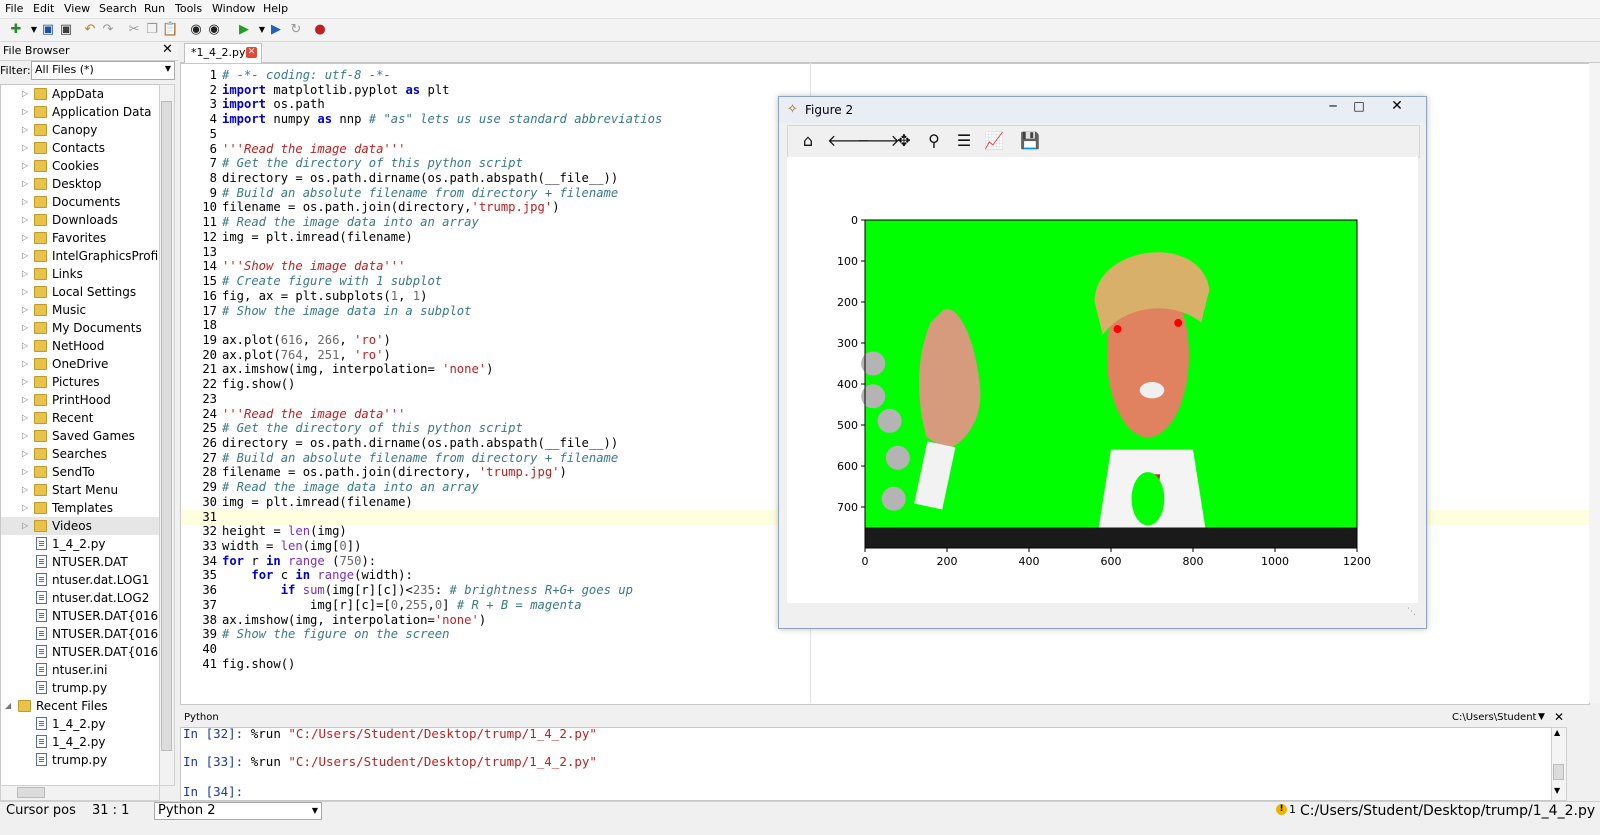 The width and height of the screenshot is (1600, 835). I want to click on tree-item: ▷ Local Settings, so click(80, 292).